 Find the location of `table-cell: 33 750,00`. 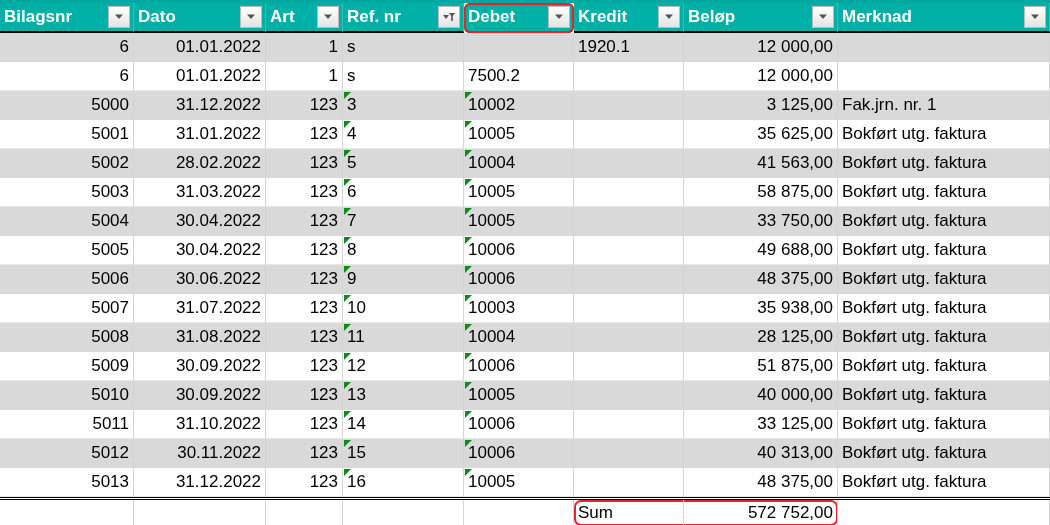

table-cell: 33 750,00 is located at coordinates (761, 221).